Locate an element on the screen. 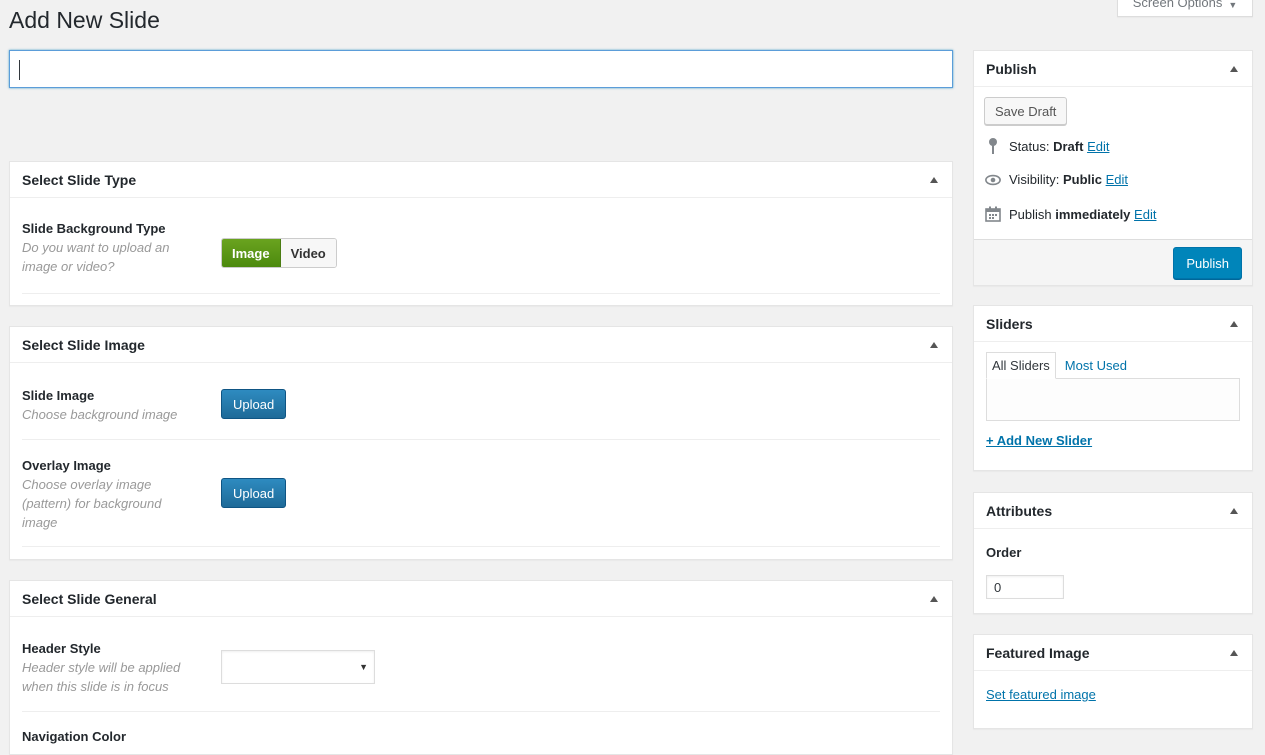 The height and width of the screenshot is (755, 1265). publish-date-label: Publish is located at coordinates (1030, 214).